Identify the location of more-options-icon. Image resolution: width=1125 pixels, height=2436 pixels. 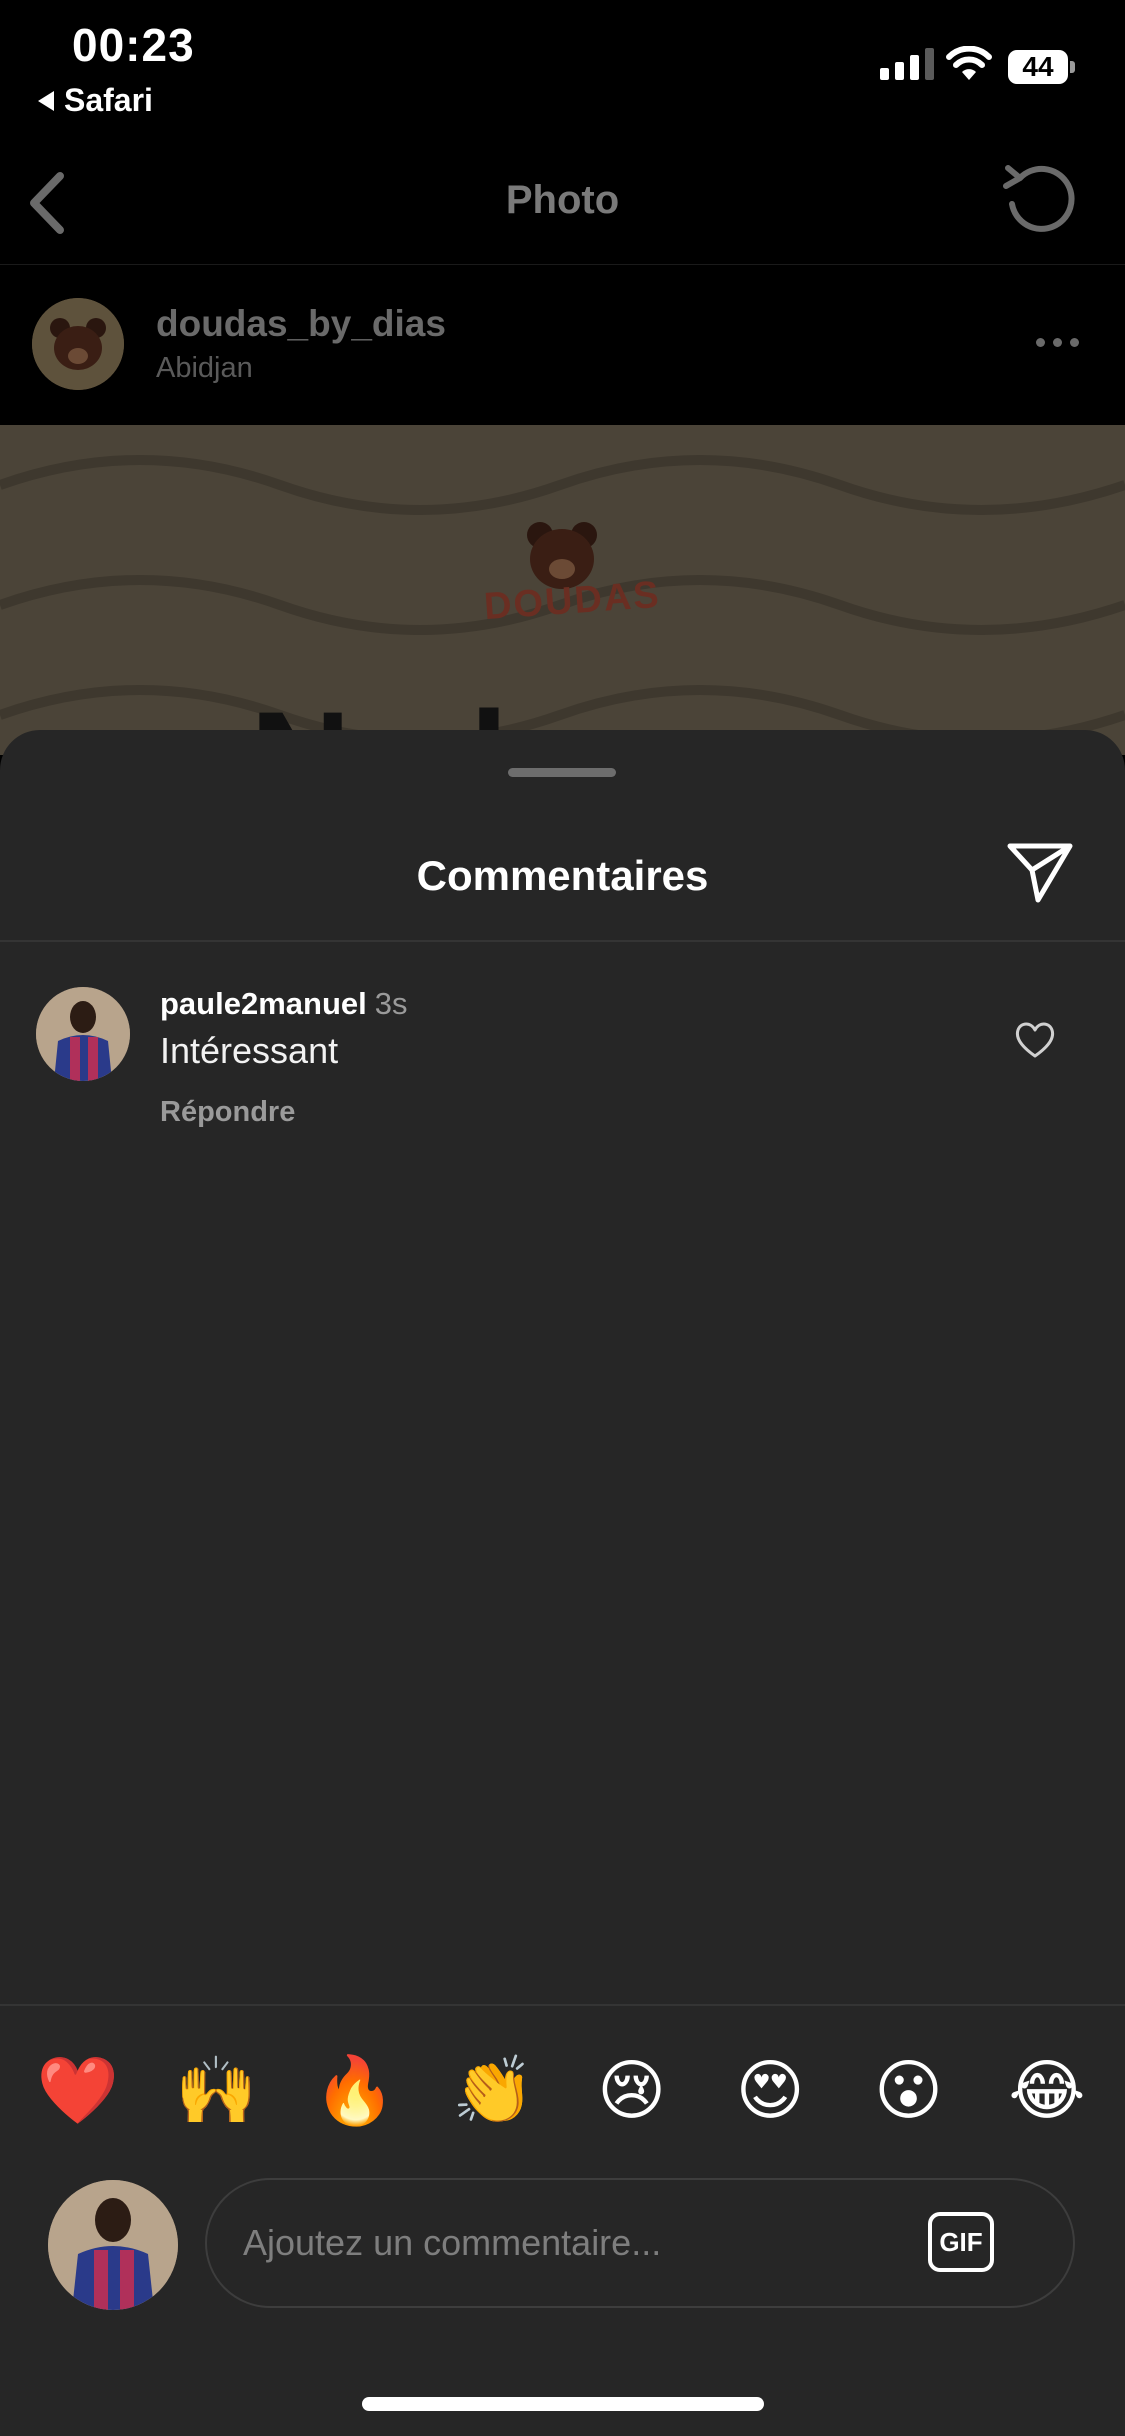
(1057, 342).